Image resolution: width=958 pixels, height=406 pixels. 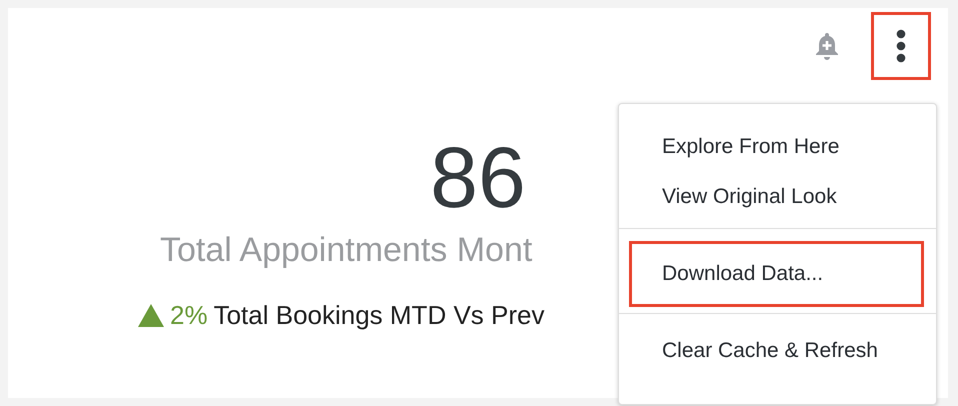 What do you see at coordinates (776, 147) in the screenshot?
I see `menu-item: Explore From Here` at bounding box center [776, 147].